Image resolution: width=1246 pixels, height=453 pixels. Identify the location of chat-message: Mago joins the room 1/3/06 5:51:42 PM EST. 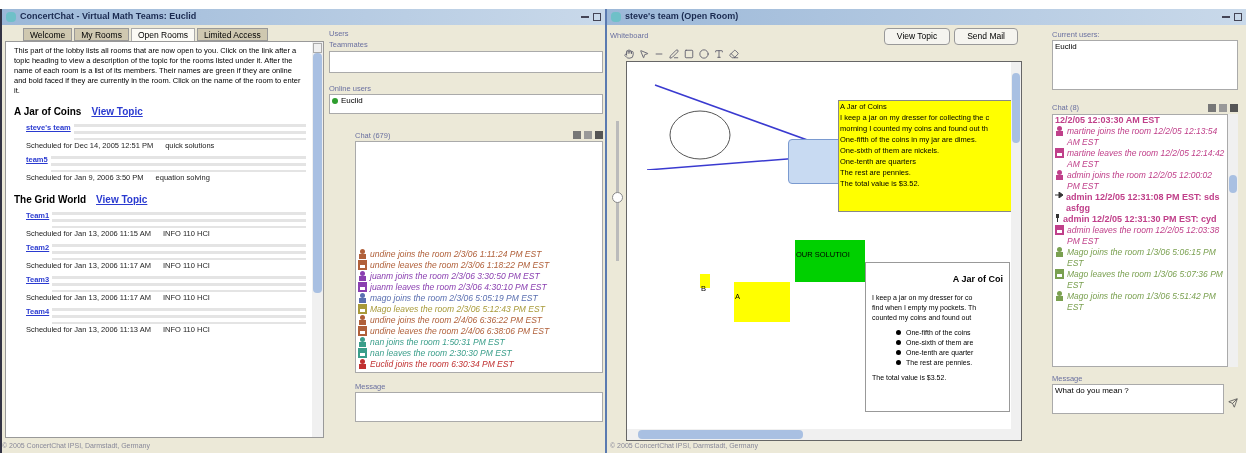
(1142, 301).